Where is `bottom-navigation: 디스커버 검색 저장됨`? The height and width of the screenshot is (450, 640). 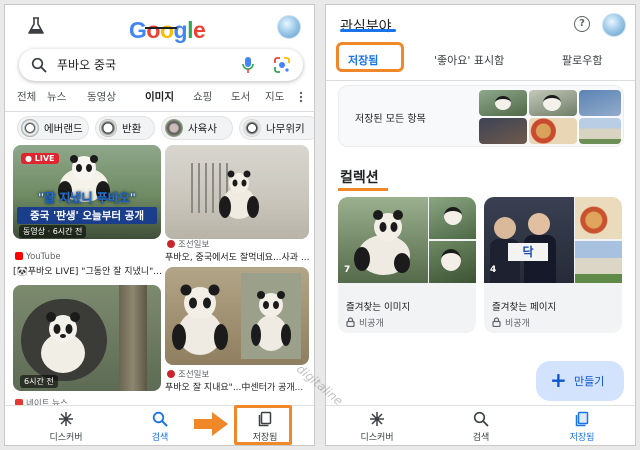 bottom-navigation: 디스커버 검색 저장됨 is located at coordinates (480, 425).